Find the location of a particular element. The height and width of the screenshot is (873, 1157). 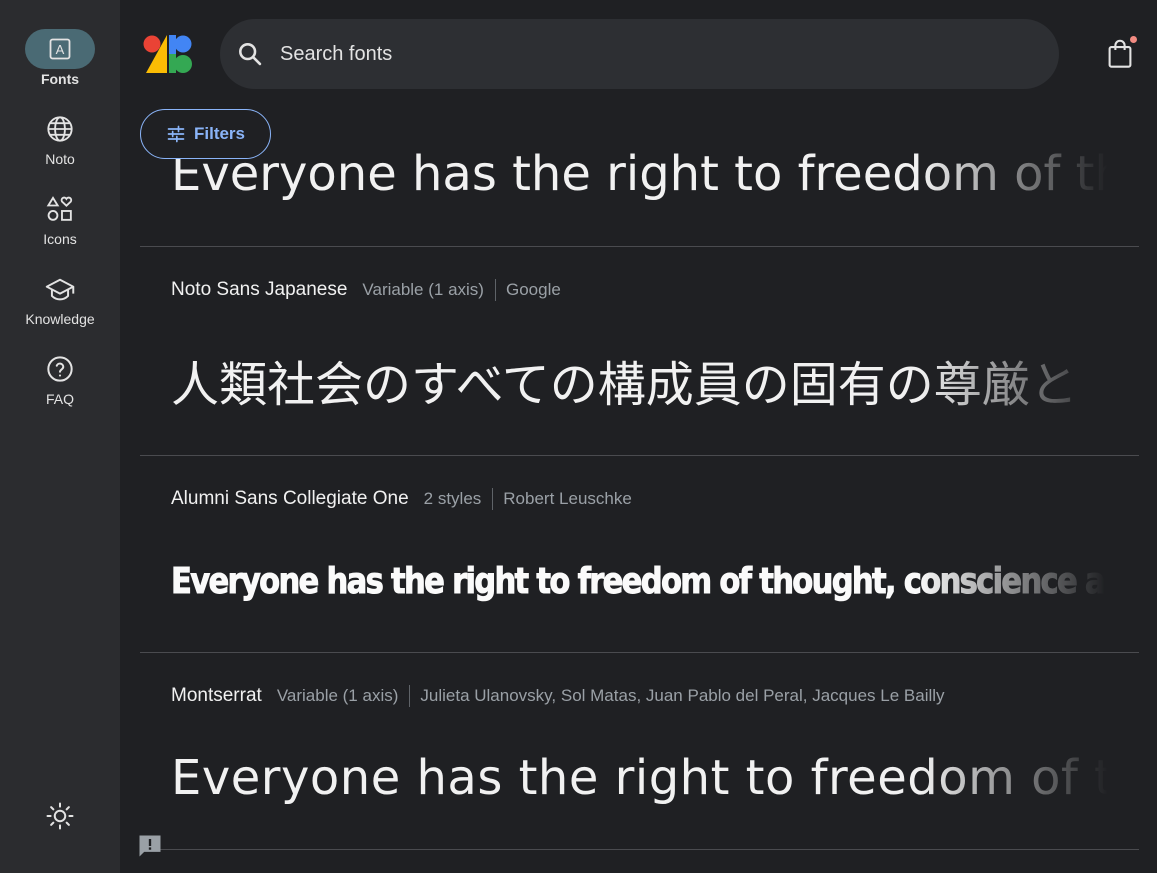

nav-item-knowledge: Knowledge is located at coordinates (60, 298).